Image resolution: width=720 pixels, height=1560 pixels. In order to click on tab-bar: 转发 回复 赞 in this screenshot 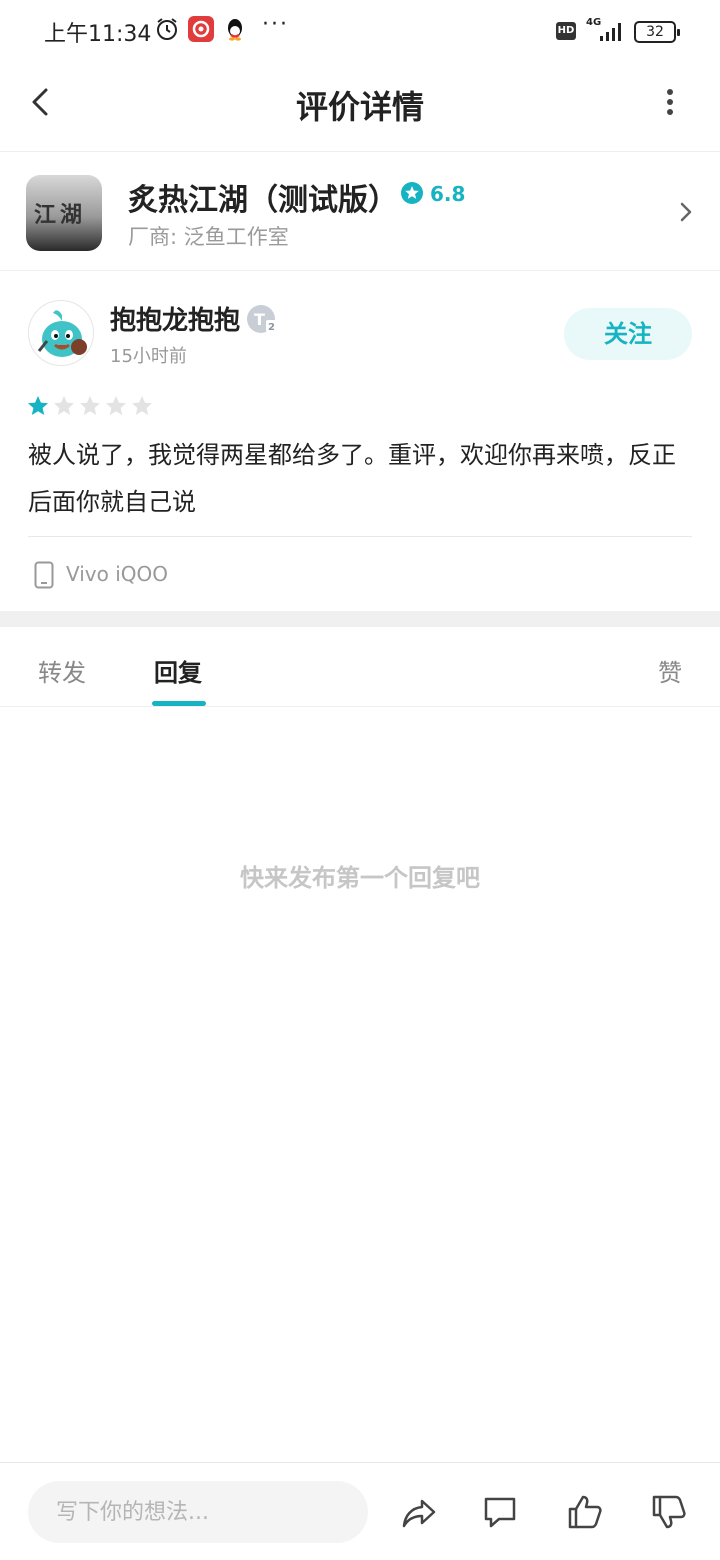, I will do `click(360, 667)`.